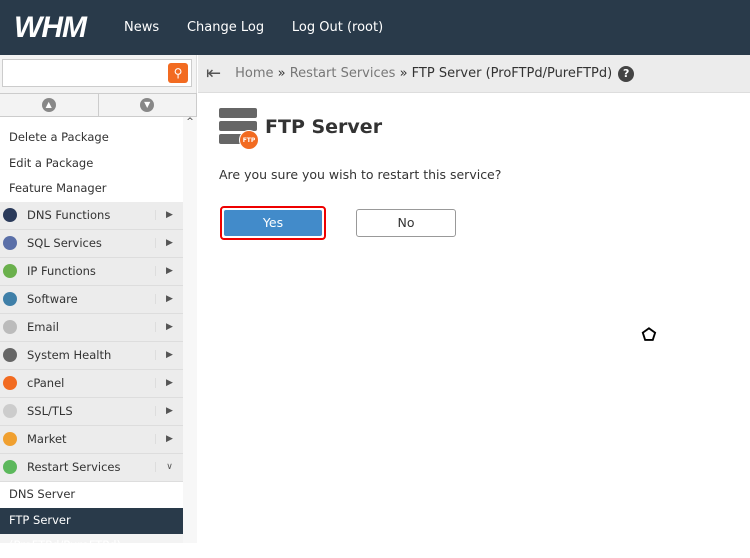 The height and width of the screenshot is (558, 750). I want to click on sidebar-category: SSL/TLS ▶, so click(91, 411).